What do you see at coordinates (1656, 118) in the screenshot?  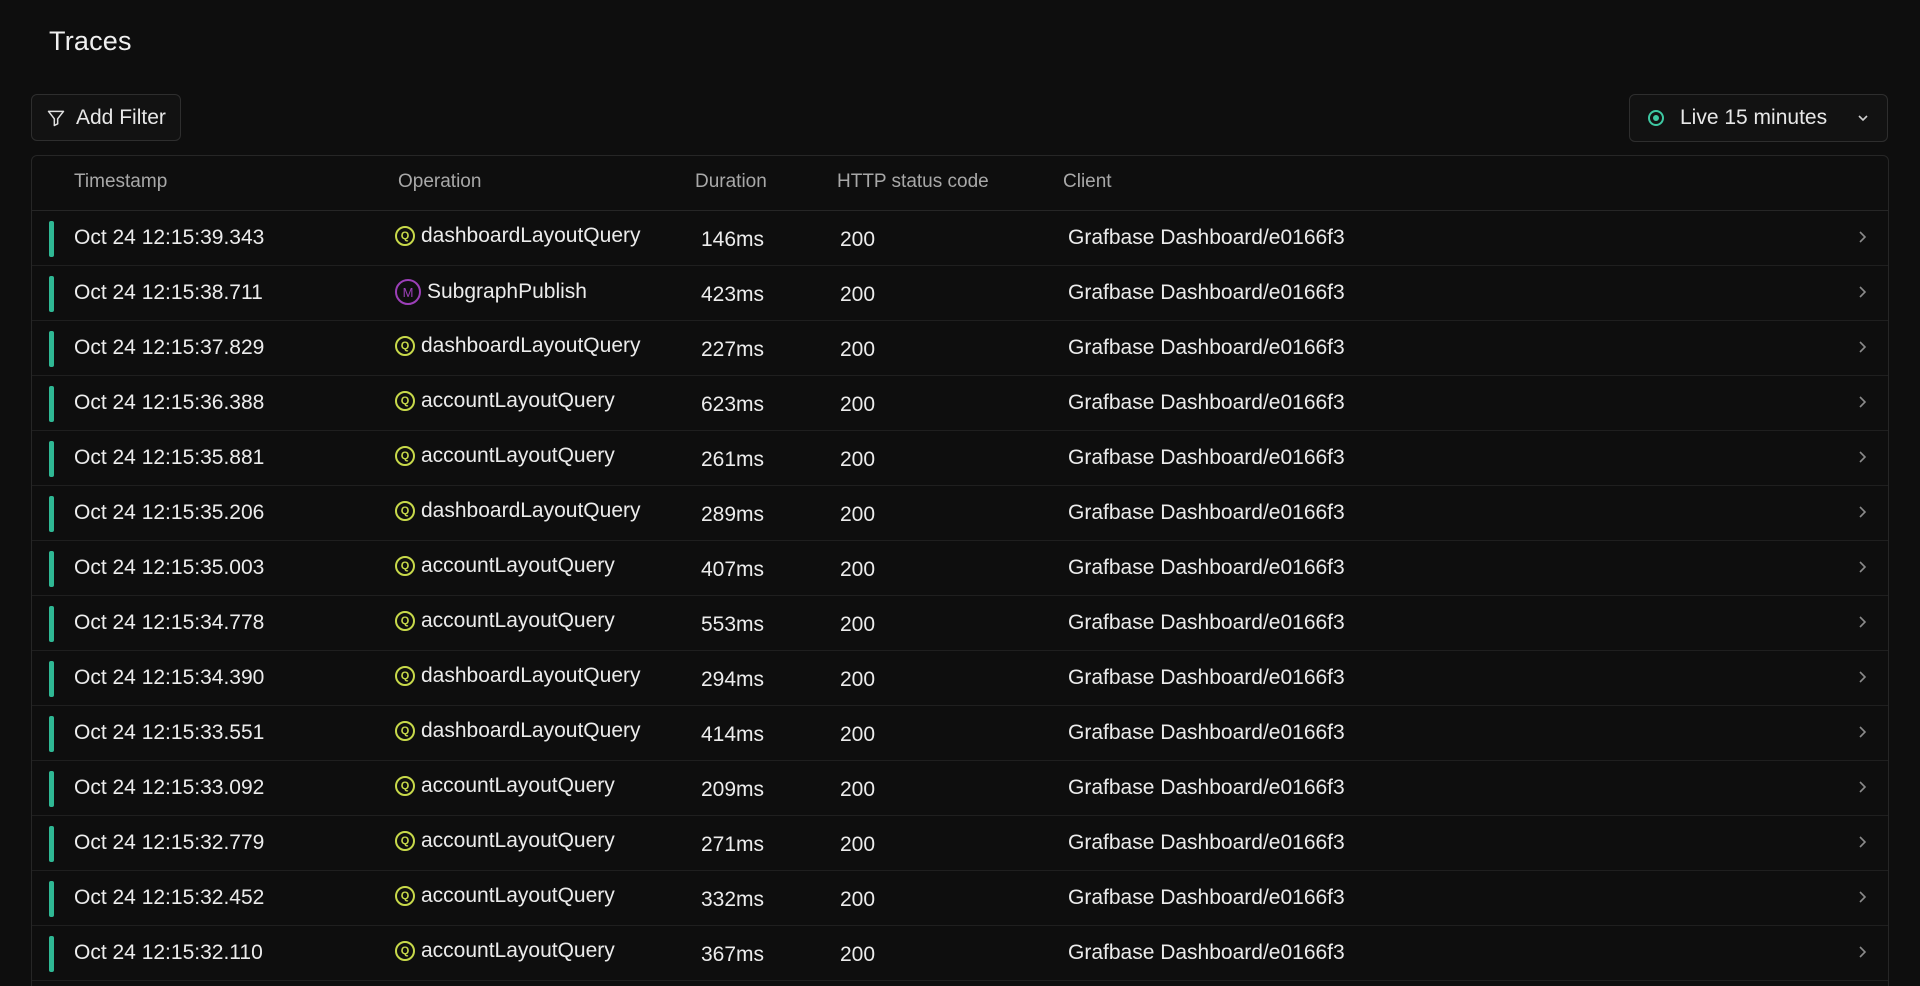 I see `live-indicator-icon` at bounding box center [1656, 118].